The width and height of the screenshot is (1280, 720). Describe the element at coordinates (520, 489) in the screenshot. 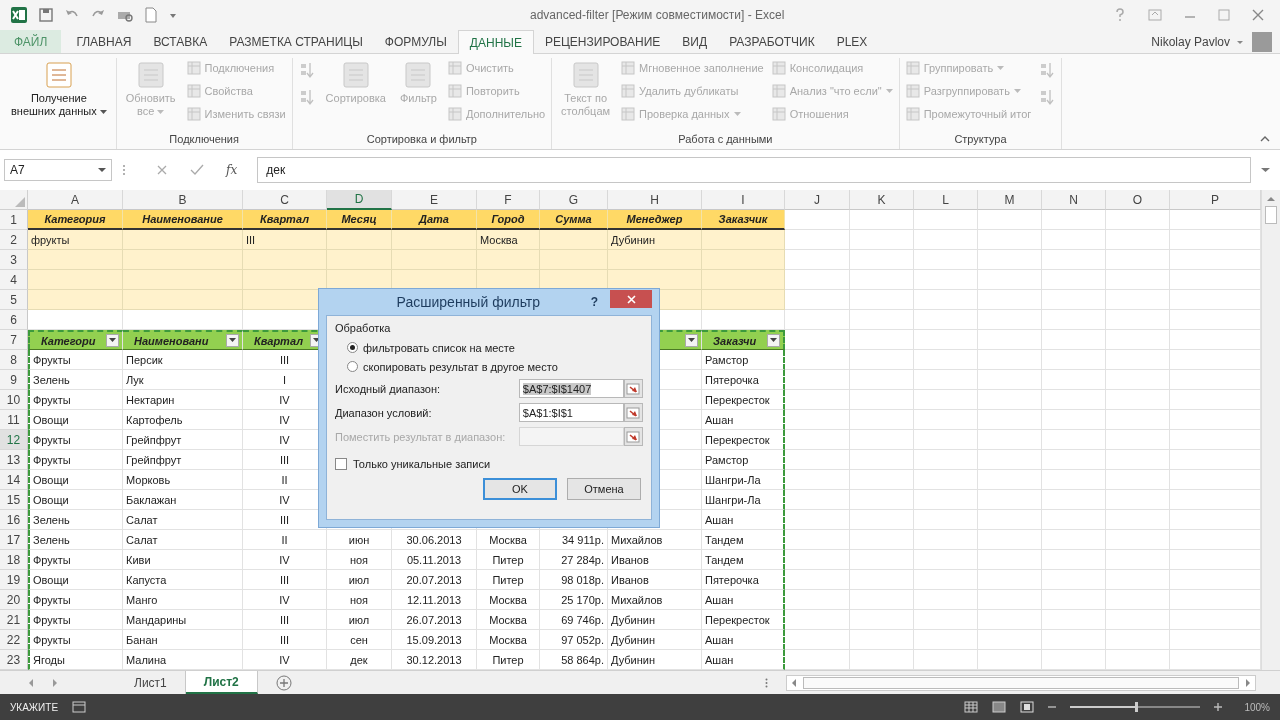

I see `dialog-button: OK` at that location.